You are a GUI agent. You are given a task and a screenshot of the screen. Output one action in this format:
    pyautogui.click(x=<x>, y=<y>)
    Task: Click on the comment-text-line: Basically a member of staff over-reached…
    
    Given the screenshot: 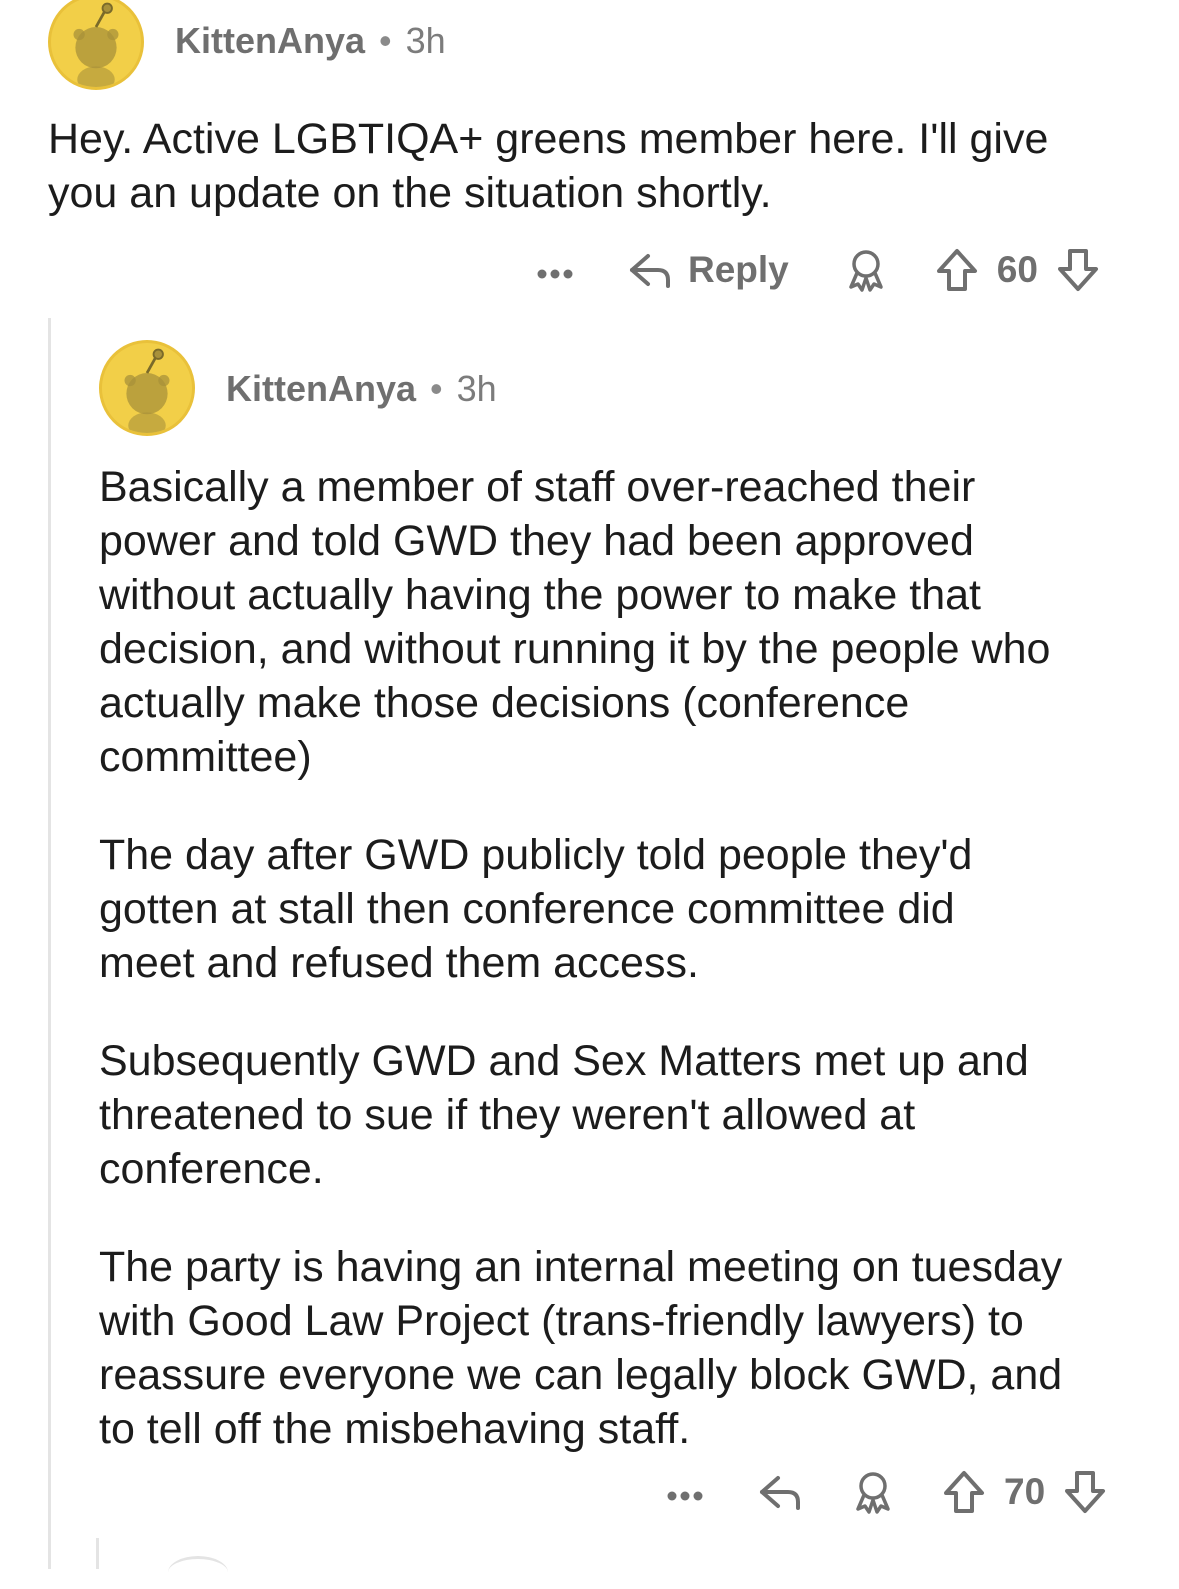 What is the action you would take?
    pyautogui.click(x=537, y=487)
    